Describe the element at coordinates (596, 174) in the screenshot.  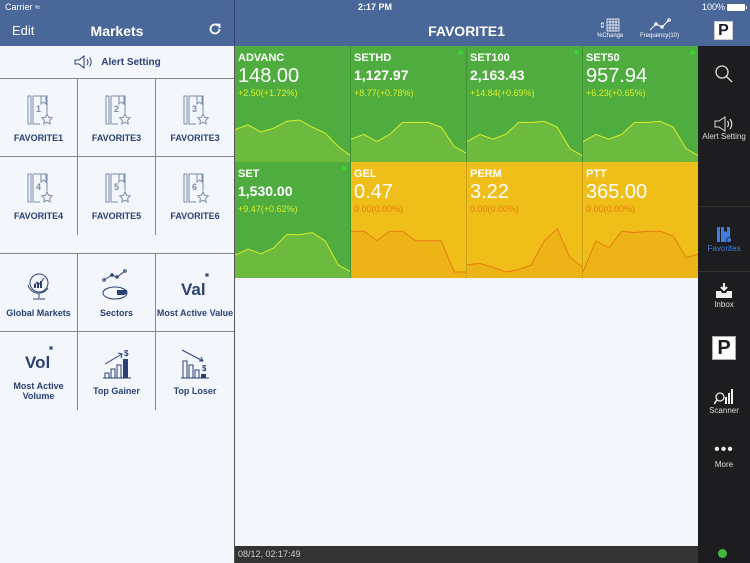
I see `tile-symbol: PTT` at that location.